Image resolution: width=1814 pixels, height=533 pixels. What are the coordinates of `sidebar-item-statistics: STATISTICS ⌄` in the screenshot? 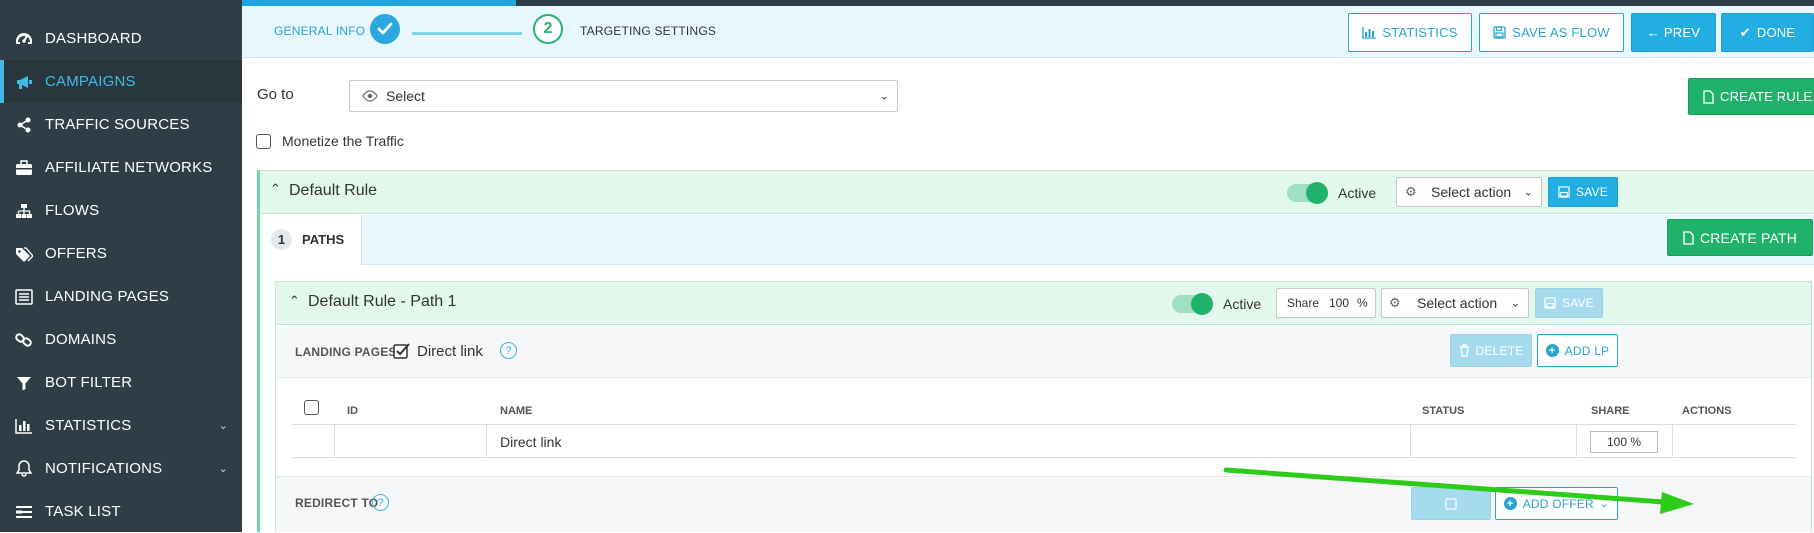 It's located at (121, 425).